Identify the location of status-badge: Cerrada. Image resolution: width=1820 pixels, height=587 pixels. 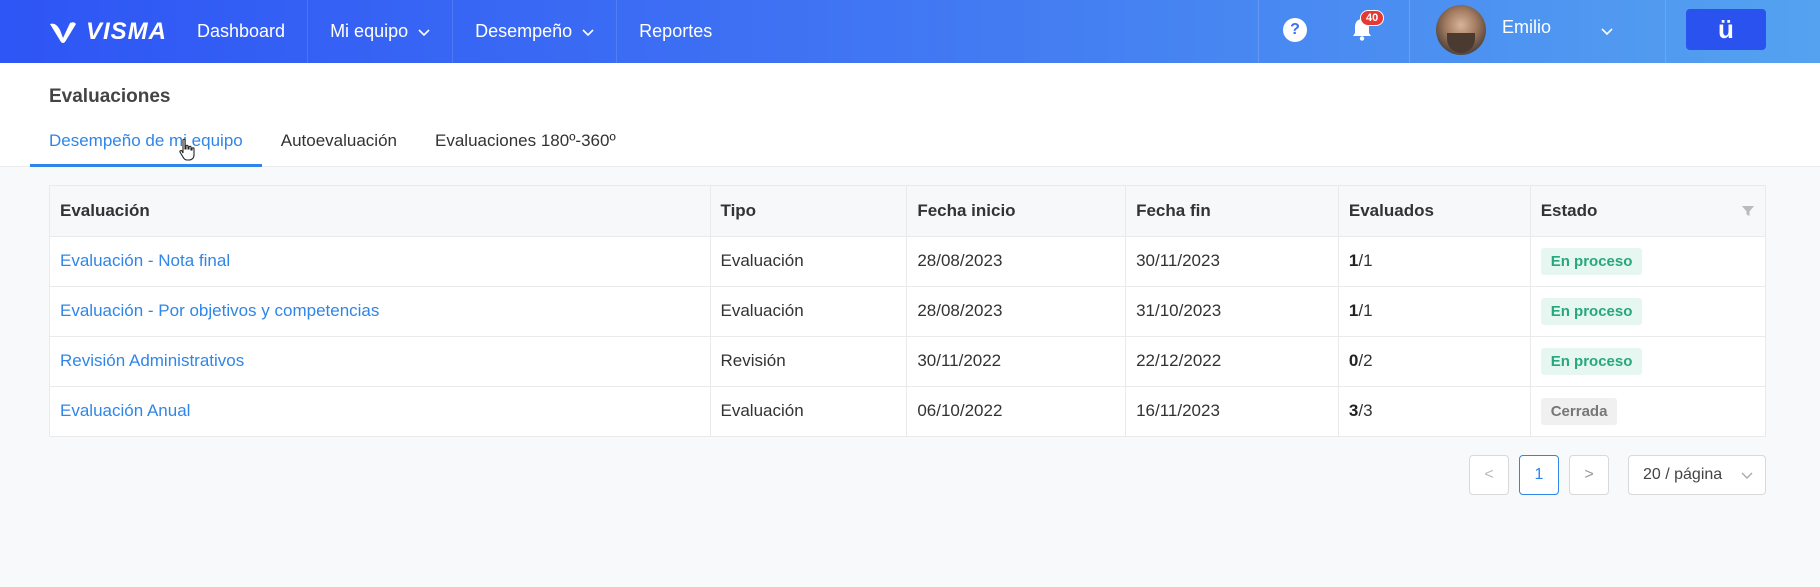
(1579, 411).